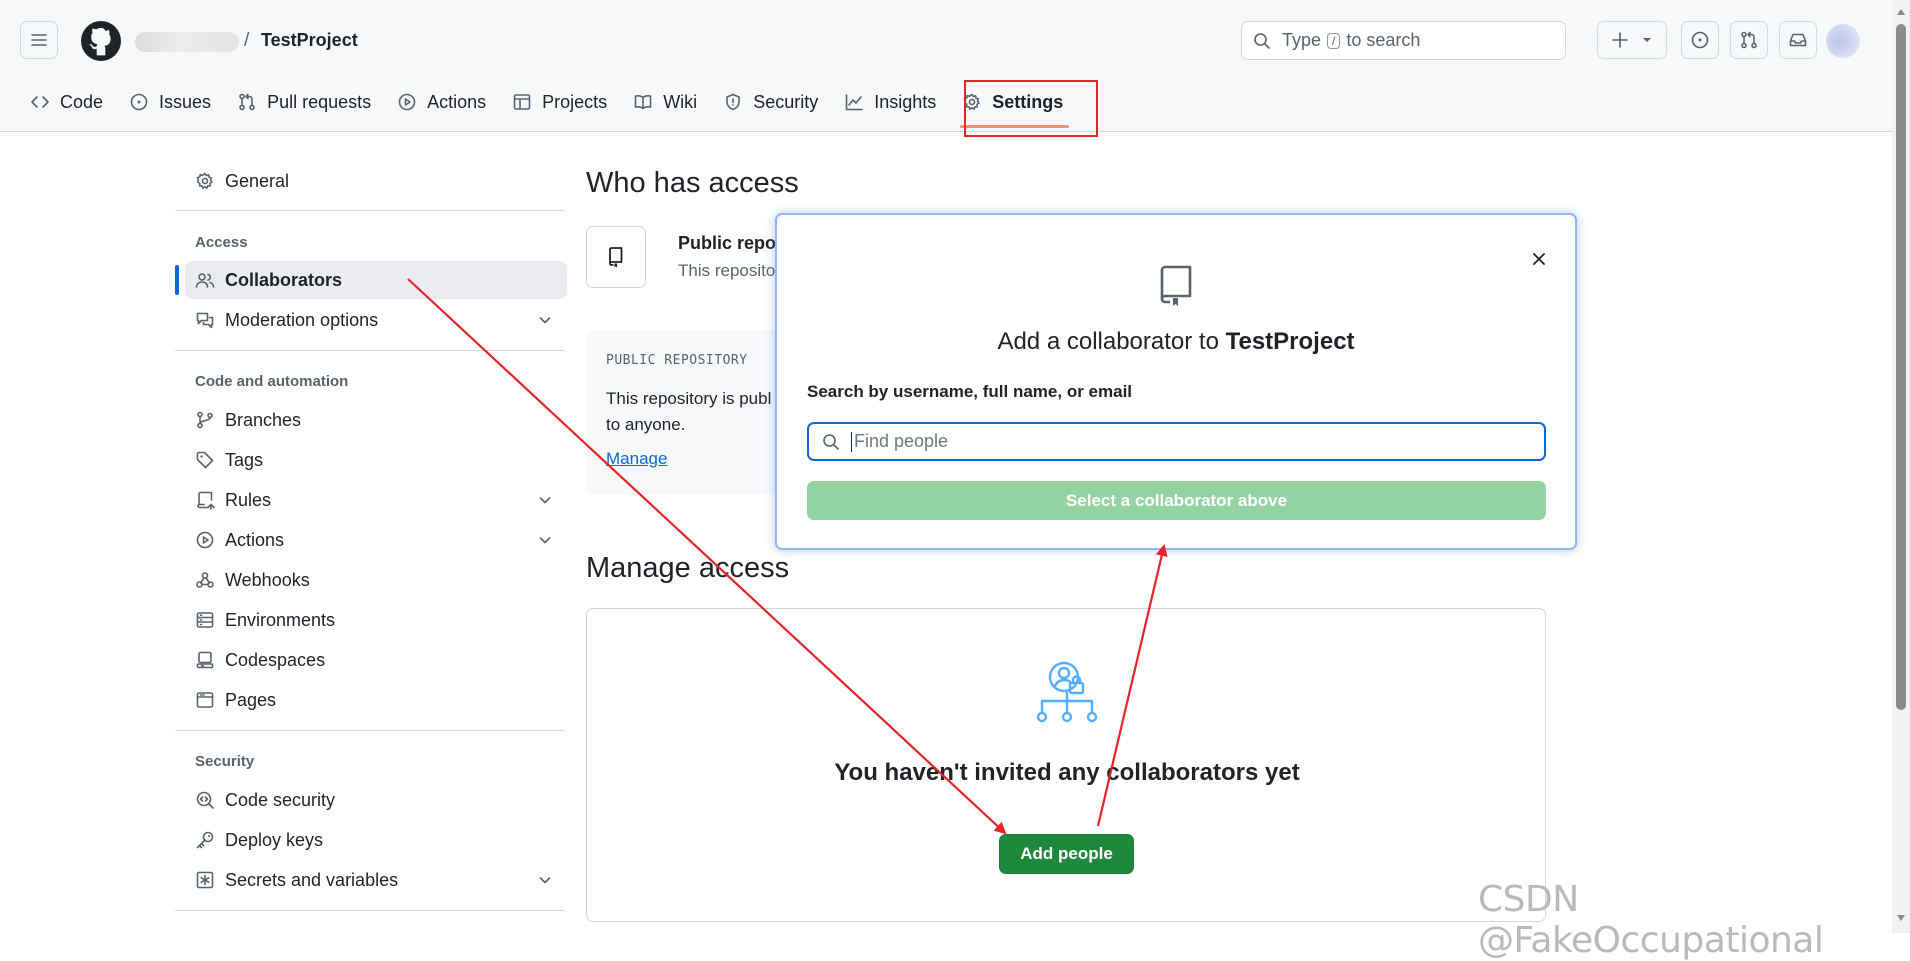 The width and height of the screenshot is (1910, 961). Describe the element at coordinates (1901, 12) in the screenshot. I see `scroll-up-arrow-icon` at that location.